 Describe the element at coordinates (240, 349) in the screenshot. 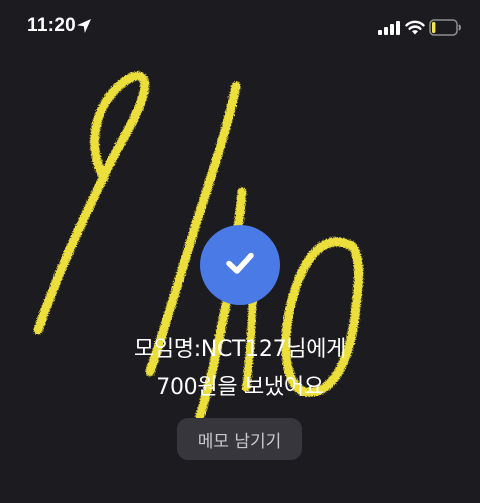

I see `confirmation-recipient-text: 모임명:NCT127님에게` at that location.